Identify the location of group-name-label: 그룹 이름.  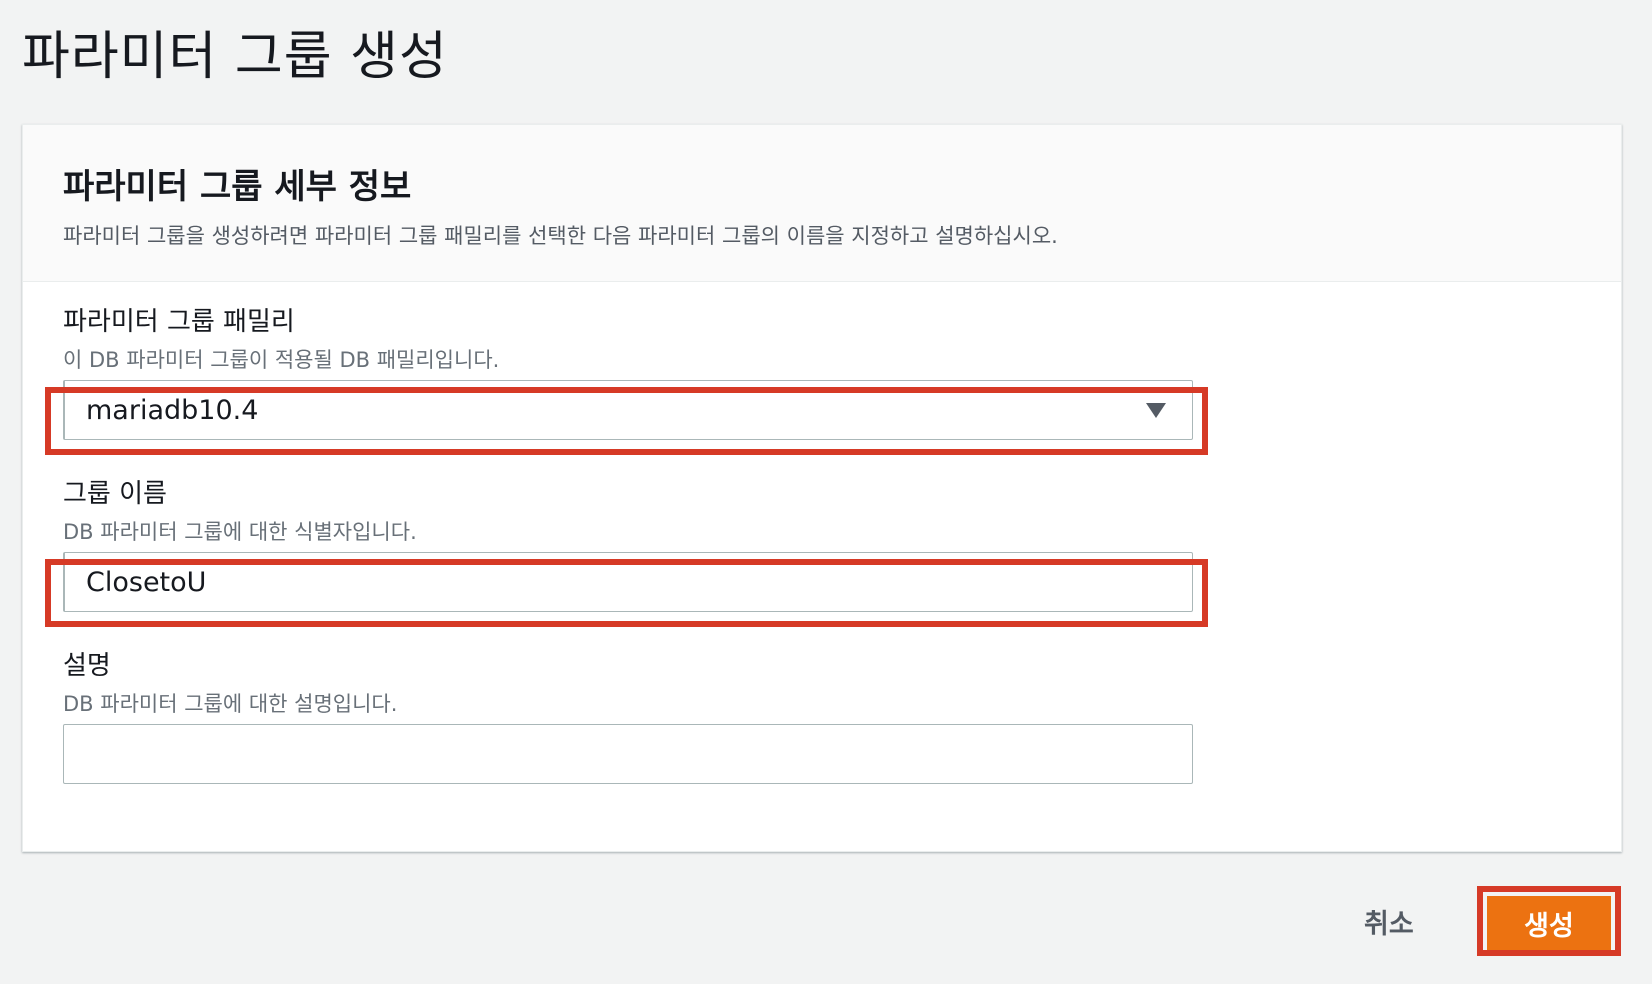
(115, 494).